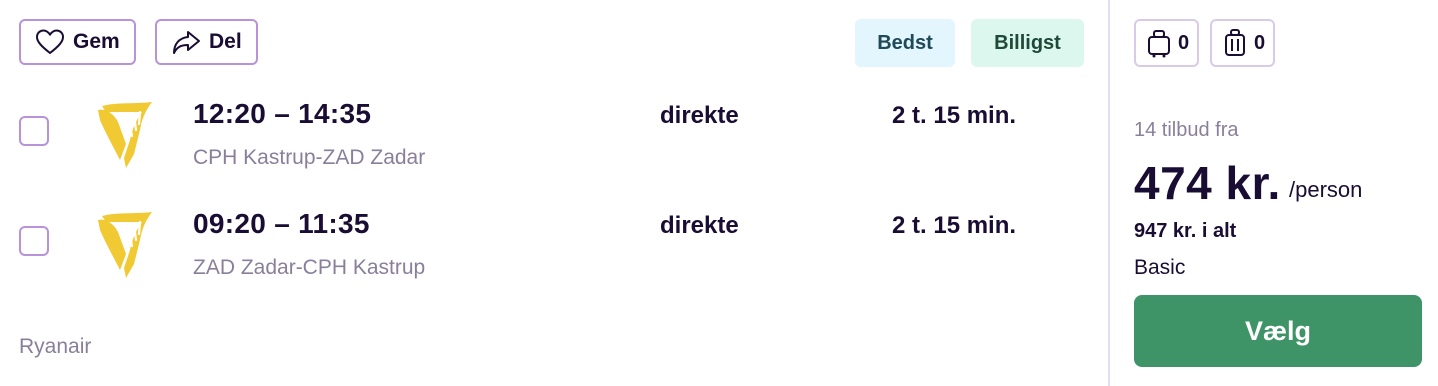 Image resolution: width=1438 pixels, height=386 pixels. I want to click on share-label: Del, so click(225, 41).